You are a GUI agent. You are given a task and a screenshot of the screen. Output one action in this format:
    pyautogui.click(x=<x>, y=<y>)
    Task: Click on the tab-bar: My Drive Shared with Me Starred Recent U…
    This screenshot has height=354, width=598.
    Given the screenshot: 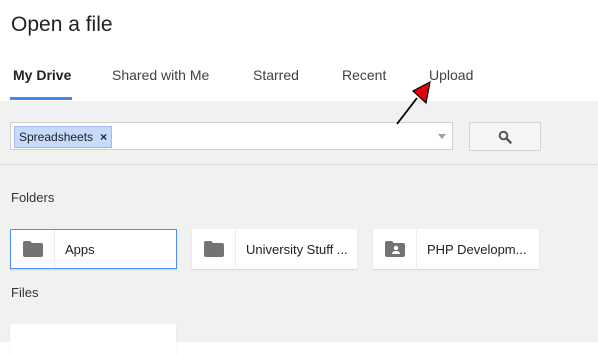 What is the action you would take?
    pyautogui.click(x=299, y=81)
    